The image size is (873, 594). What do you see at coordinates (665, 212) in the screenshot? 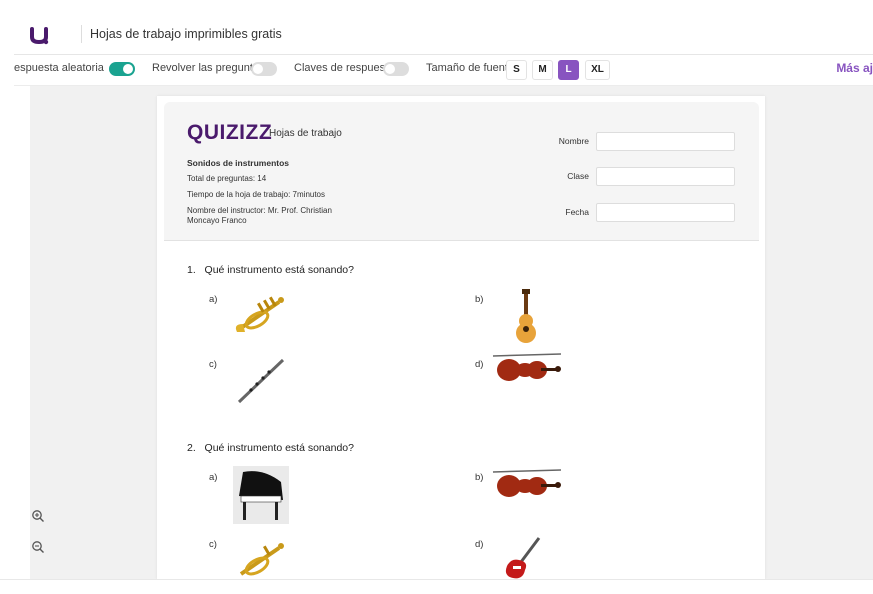
I see `date-field` at bounding box center [665, 212].